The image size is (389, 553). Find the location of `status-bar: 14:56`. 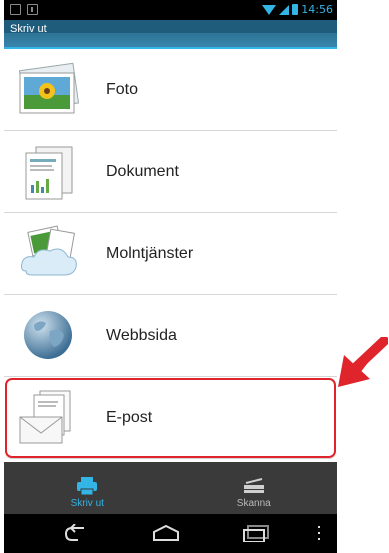

status-bar: 14:56 is located at coordinates (170, 10).